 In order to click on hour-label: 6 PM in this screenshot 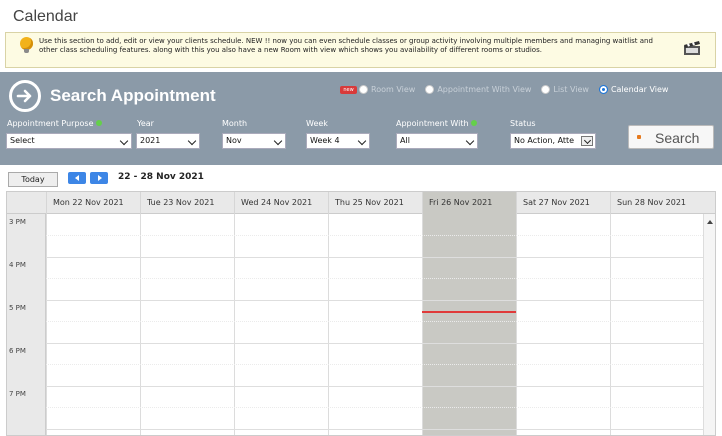, I will do `click(17, 351)`.